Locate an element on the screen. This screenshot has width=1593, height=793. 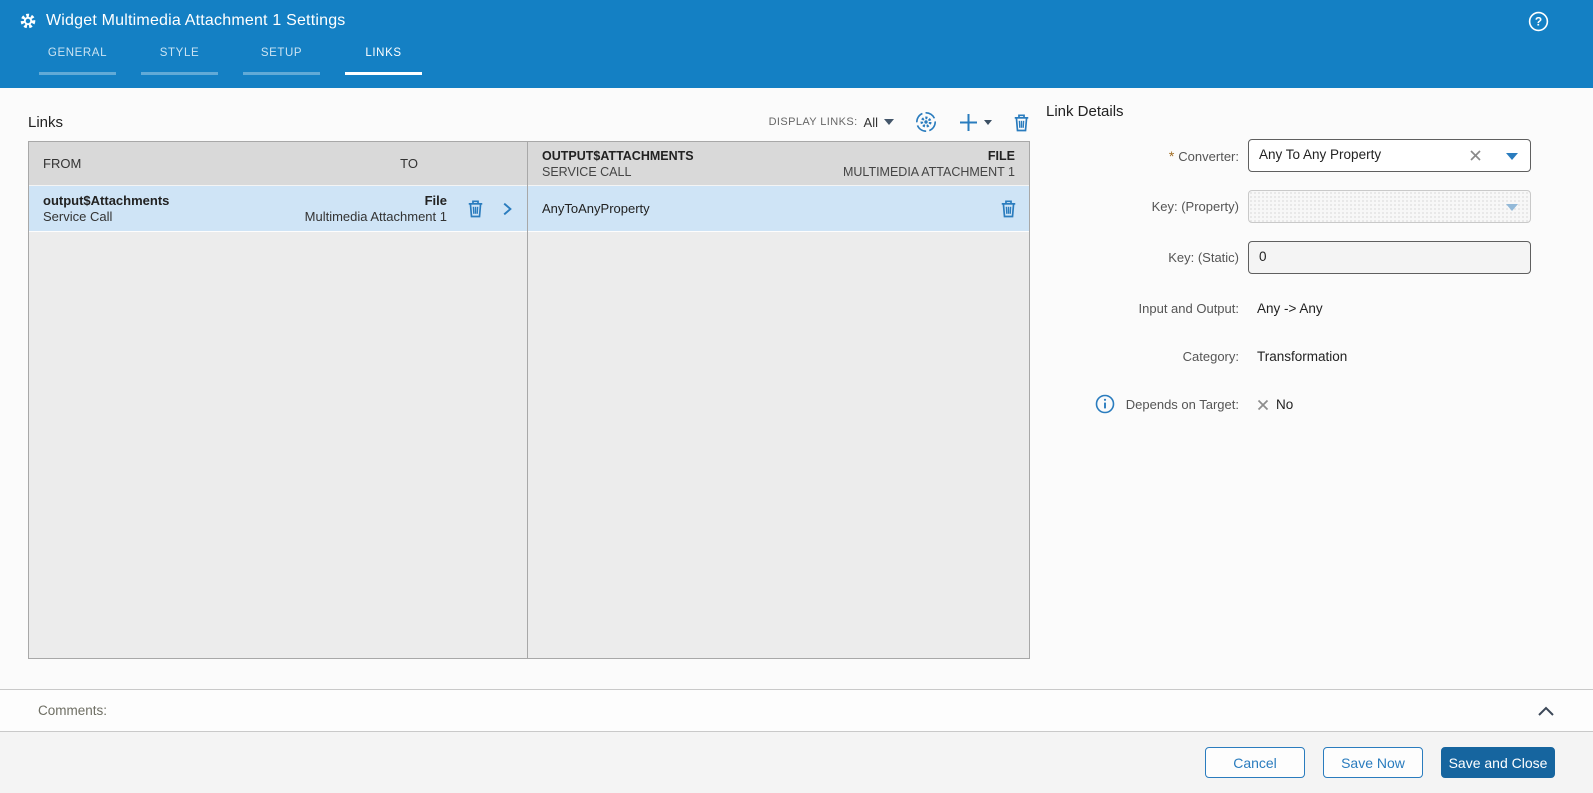
depends-on-target-label: Depends on Target: is located at coordinates (1182, 404).